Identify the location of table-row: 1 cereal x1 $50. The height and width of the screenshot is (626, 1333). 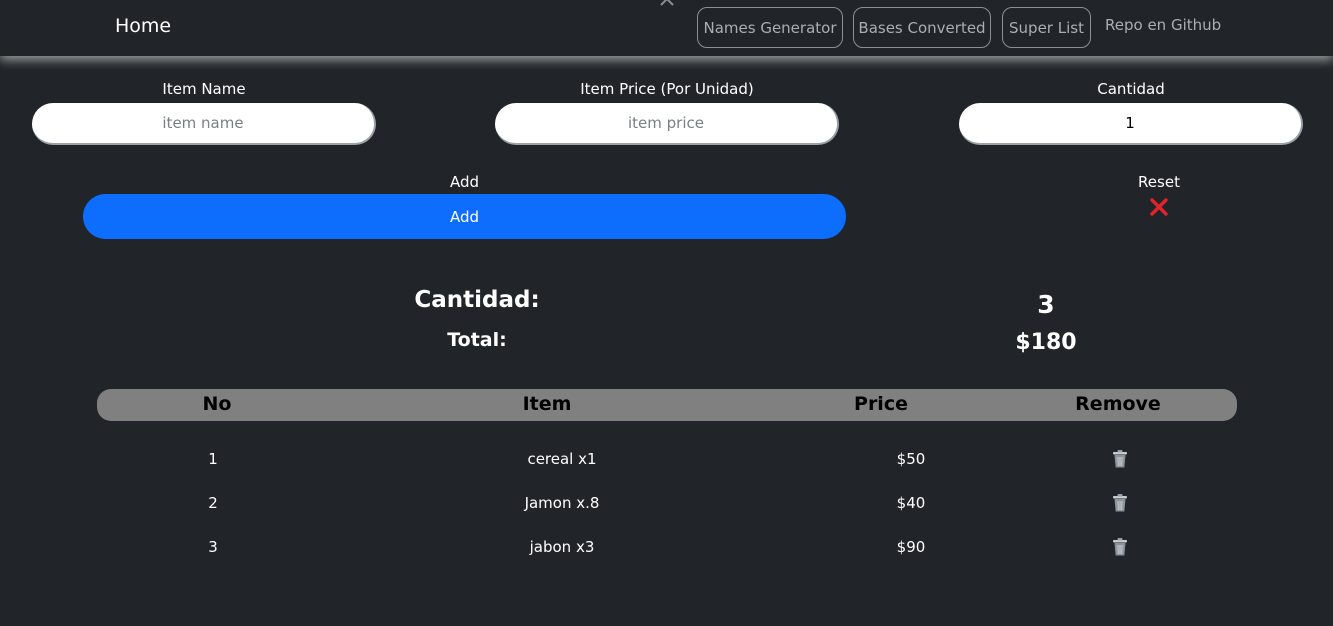
(667, 460).